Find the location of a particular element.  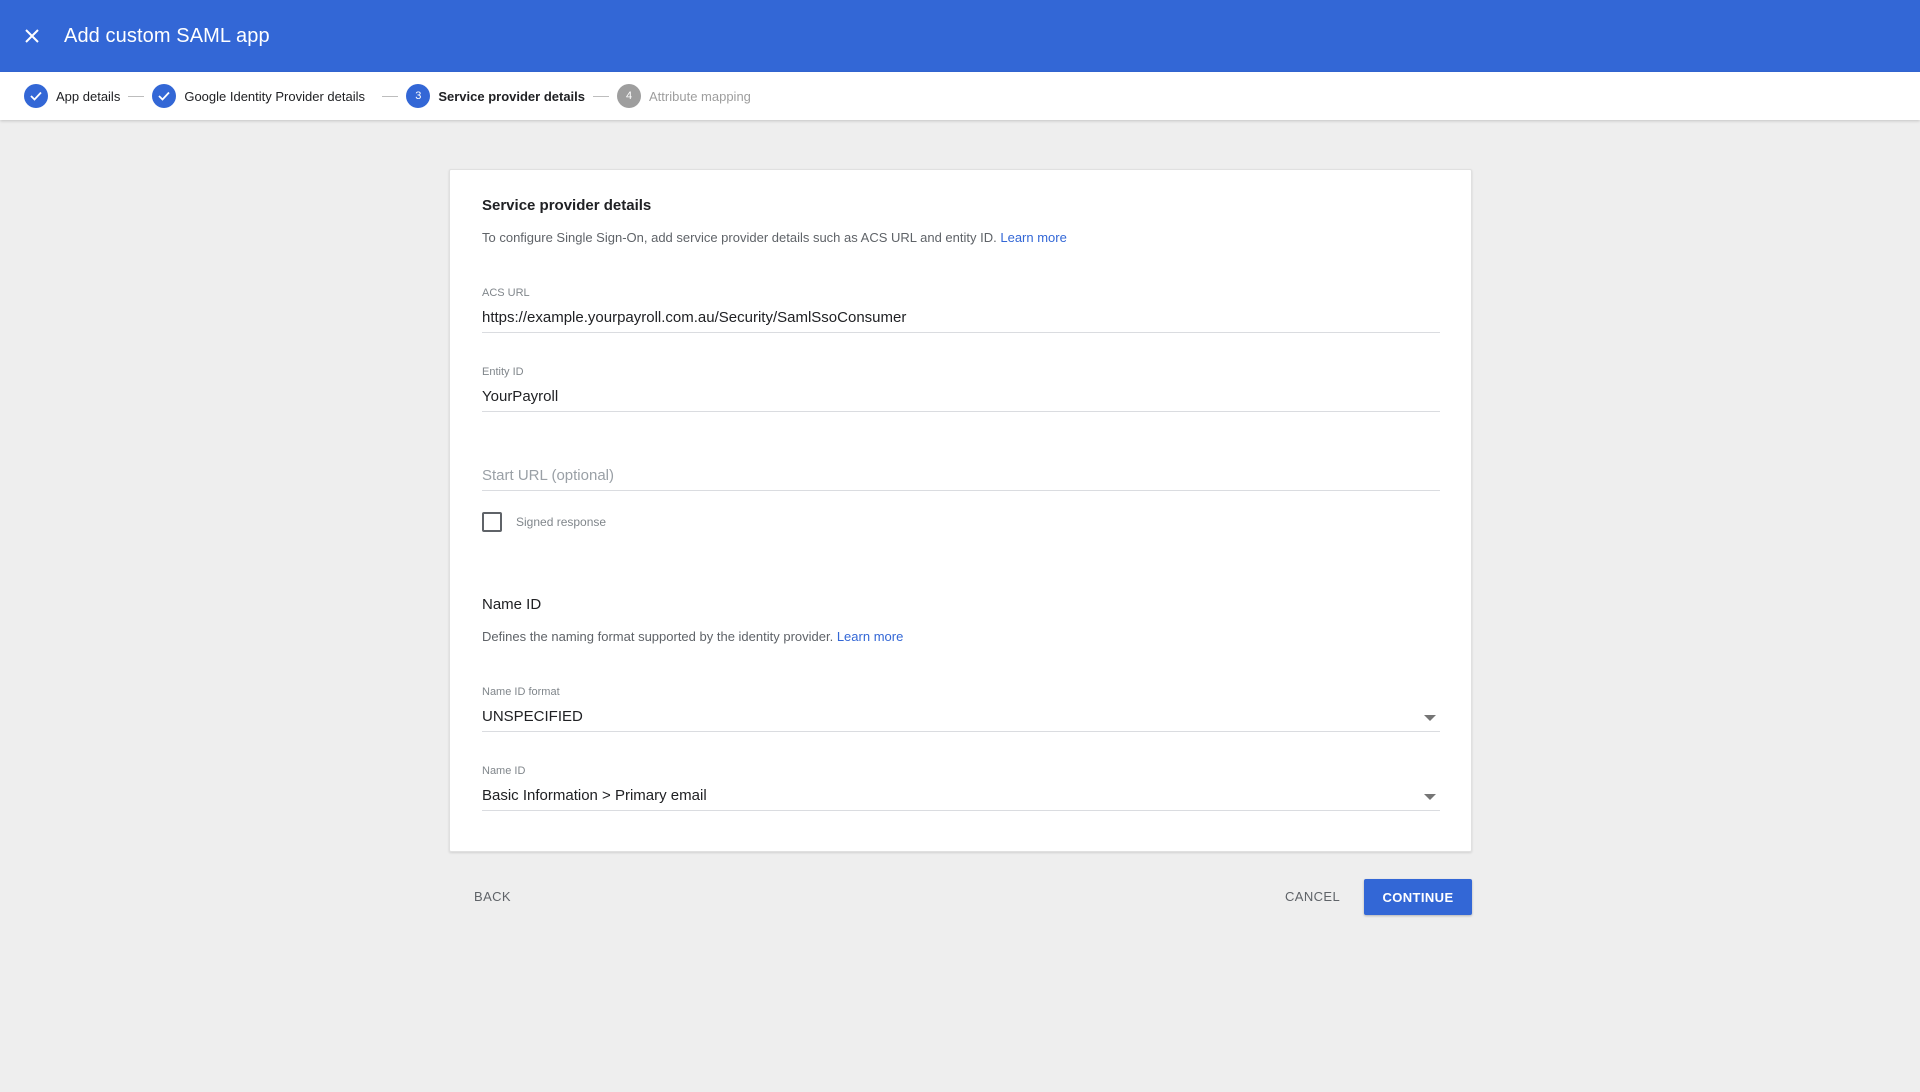

start-url-field: Start URL (optional) is located at coordinates (961, 468).